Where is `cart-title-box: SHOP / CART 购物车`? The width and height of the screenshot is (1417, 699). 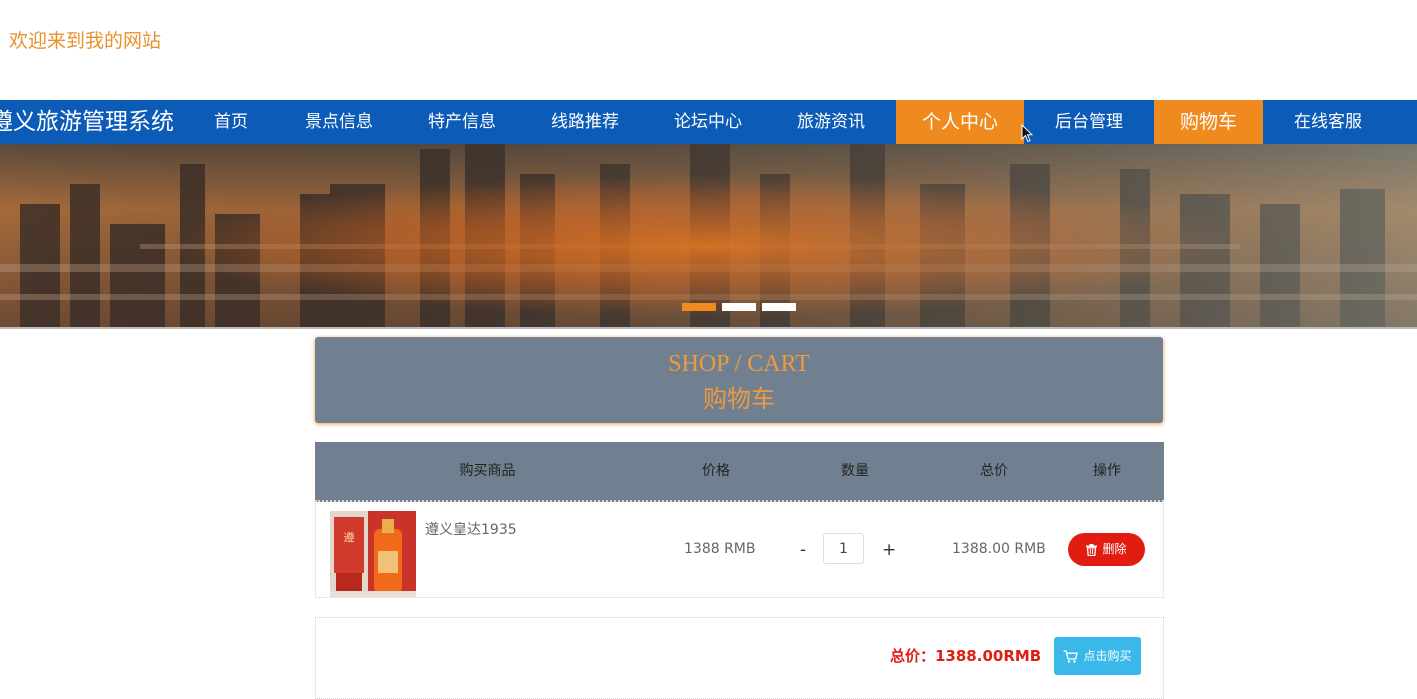
cart-title-box: SHOP / CART 购物车 is located at coordinates (739, 380).